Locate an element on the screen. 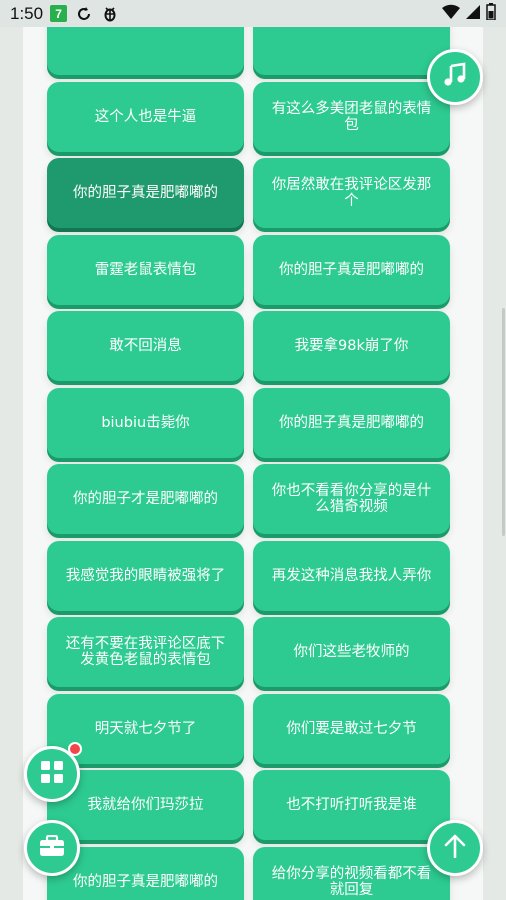 This screenshot has height=900, width=506. phrase-card: 也不打听打听我是谁 is located at coordinates (351, 805).